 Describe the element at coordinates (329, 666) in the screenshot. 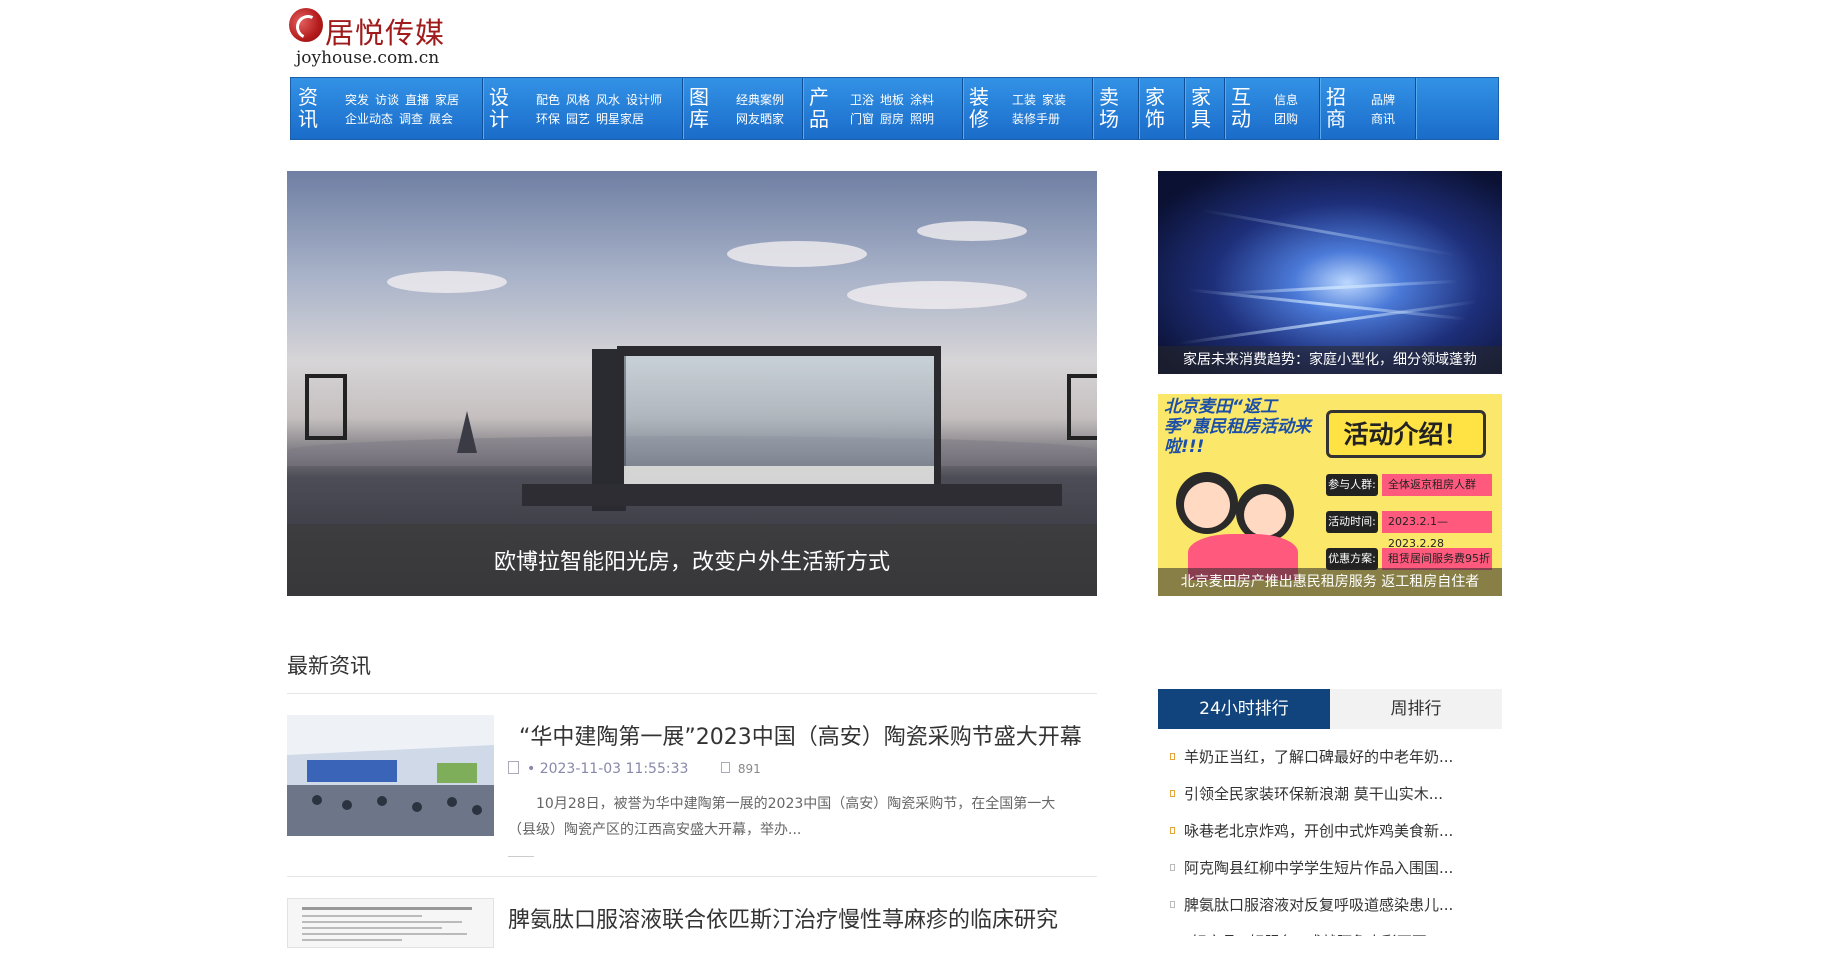

I see `latest-news-heading: 最新资讯` at that location.